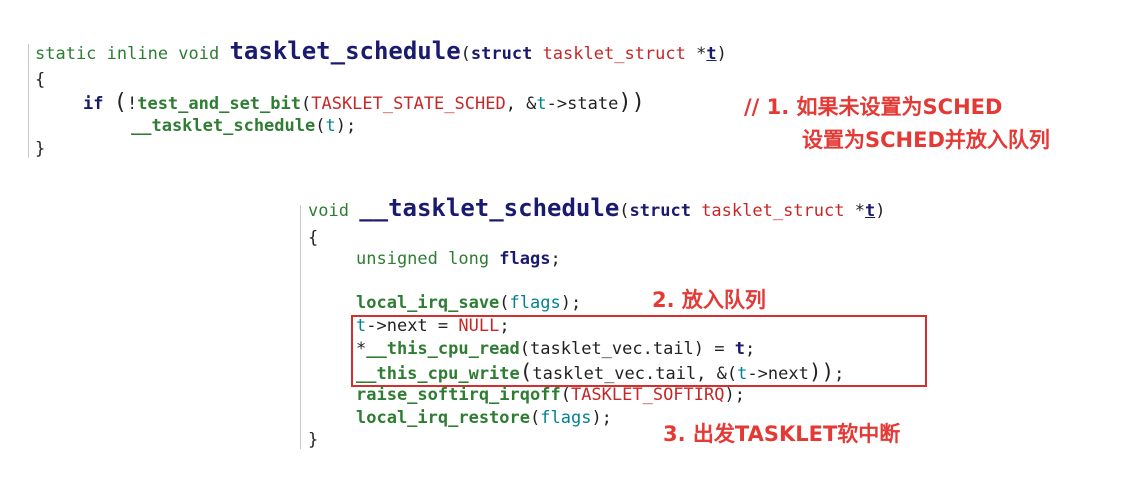 This screenshot has width=1147, height=504. What do you see at coordinates (443, 349) in the screenshot?
I see `function-call: __this_cpu_read` at bounding box center [443, 349].